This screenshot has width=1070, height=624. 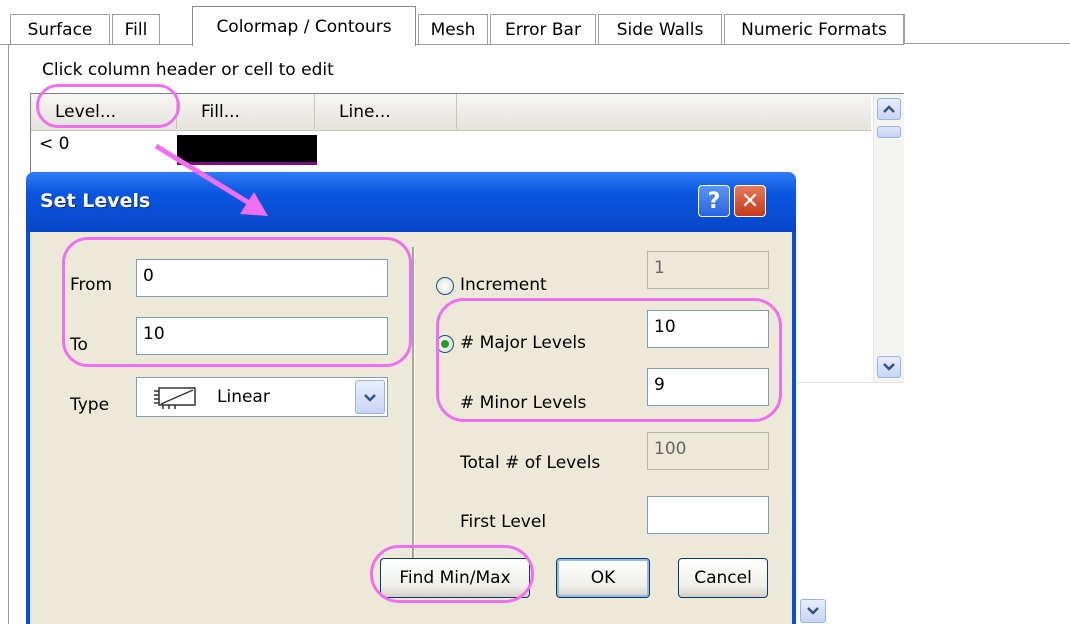 I want to click on tab-label: Numeric Formats, so click(x=814, y=29).